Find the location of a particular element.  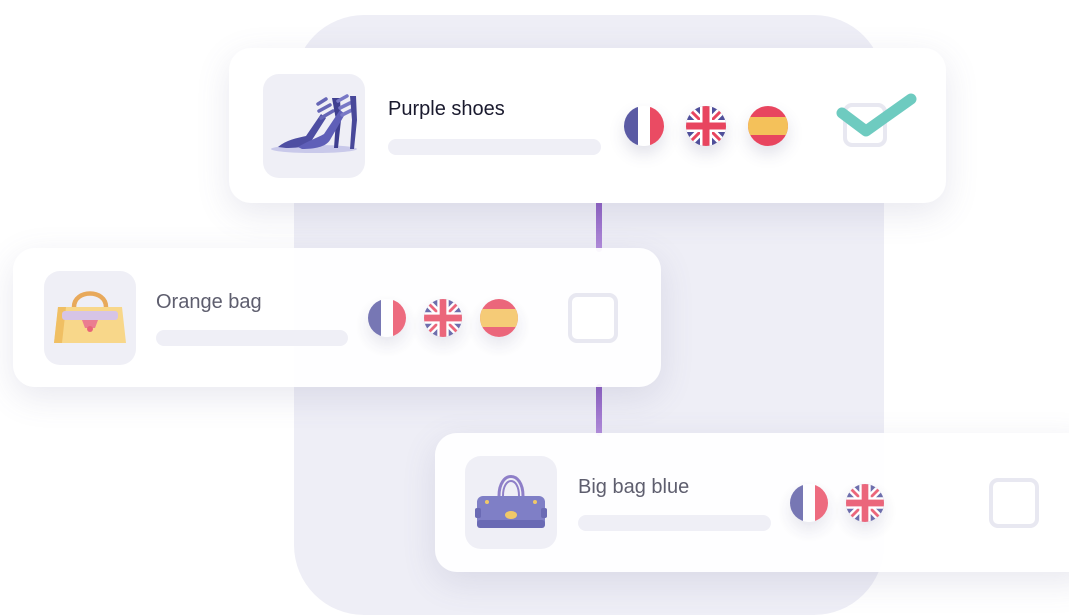

product-card-big-bag-blue: Big bag blue is located at coordinates (752, 502).